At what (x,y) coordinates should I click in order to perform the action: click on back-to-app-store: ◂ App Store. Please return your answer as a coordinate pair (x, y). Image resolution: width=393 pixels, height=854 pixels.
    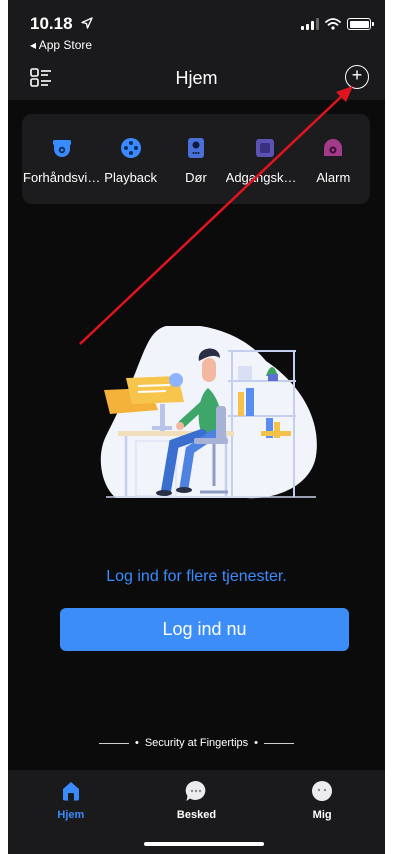
    Looking at the image, I should click on (61, 45).